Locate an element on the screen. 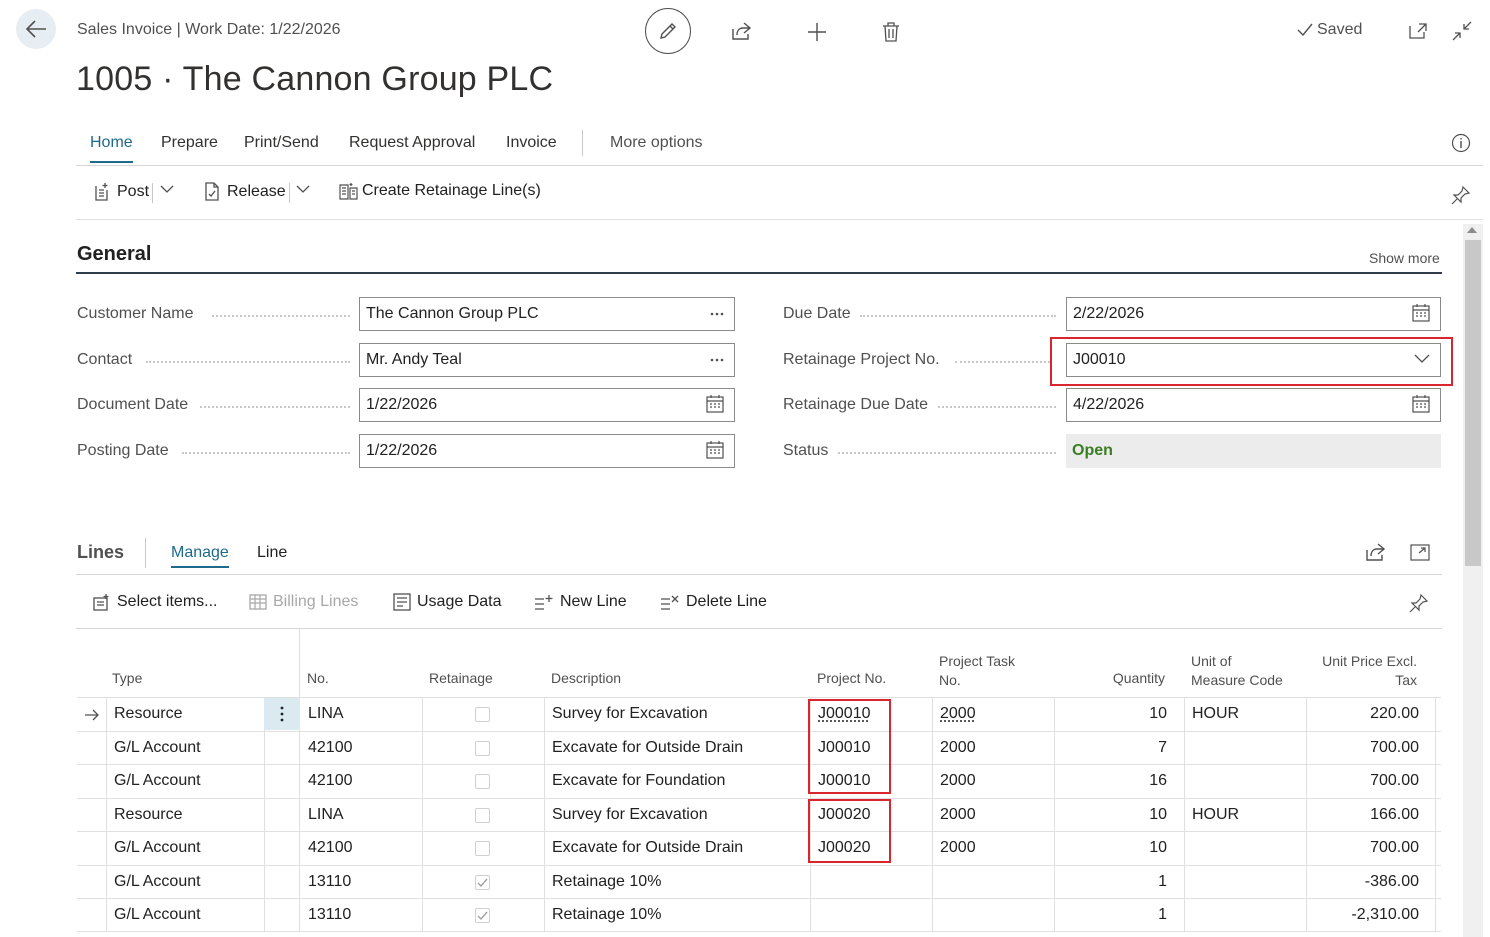 Image resolution: width=1490 pixels, height=937 pixels. customer-name-lookup is located at coordinates (717, 312).